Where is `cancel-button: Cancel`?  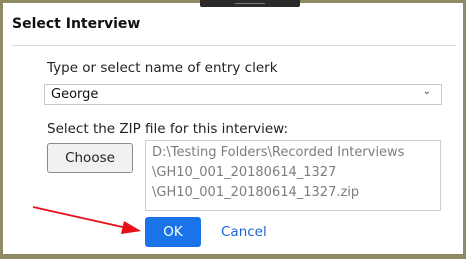 cancel-button: Cancel is located at coordinates (244, 232).